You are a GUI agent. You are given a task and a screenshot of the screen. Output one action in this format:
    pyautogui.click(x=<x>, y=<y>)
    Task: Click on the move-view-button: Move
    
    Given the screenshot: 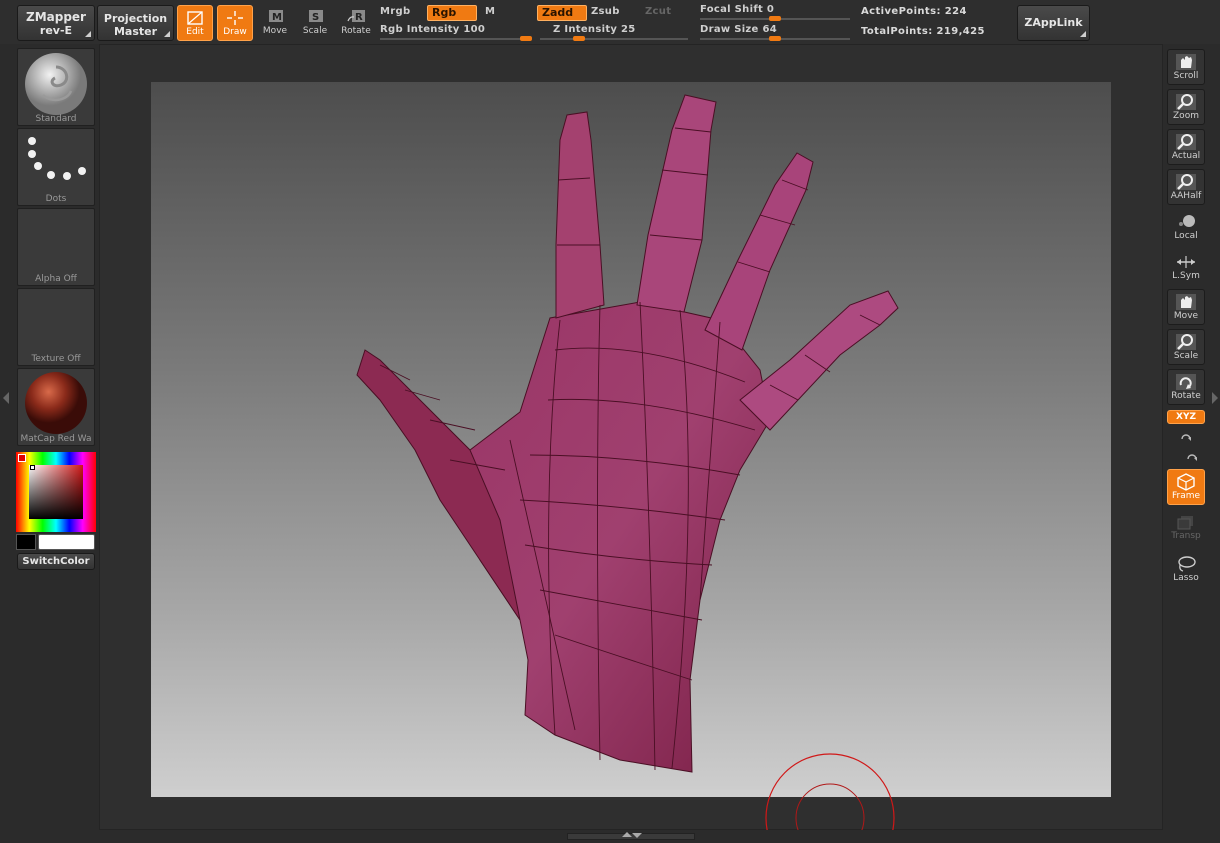 What is the action you would take?
    pyautogui.click(x=1186, y=307)
    